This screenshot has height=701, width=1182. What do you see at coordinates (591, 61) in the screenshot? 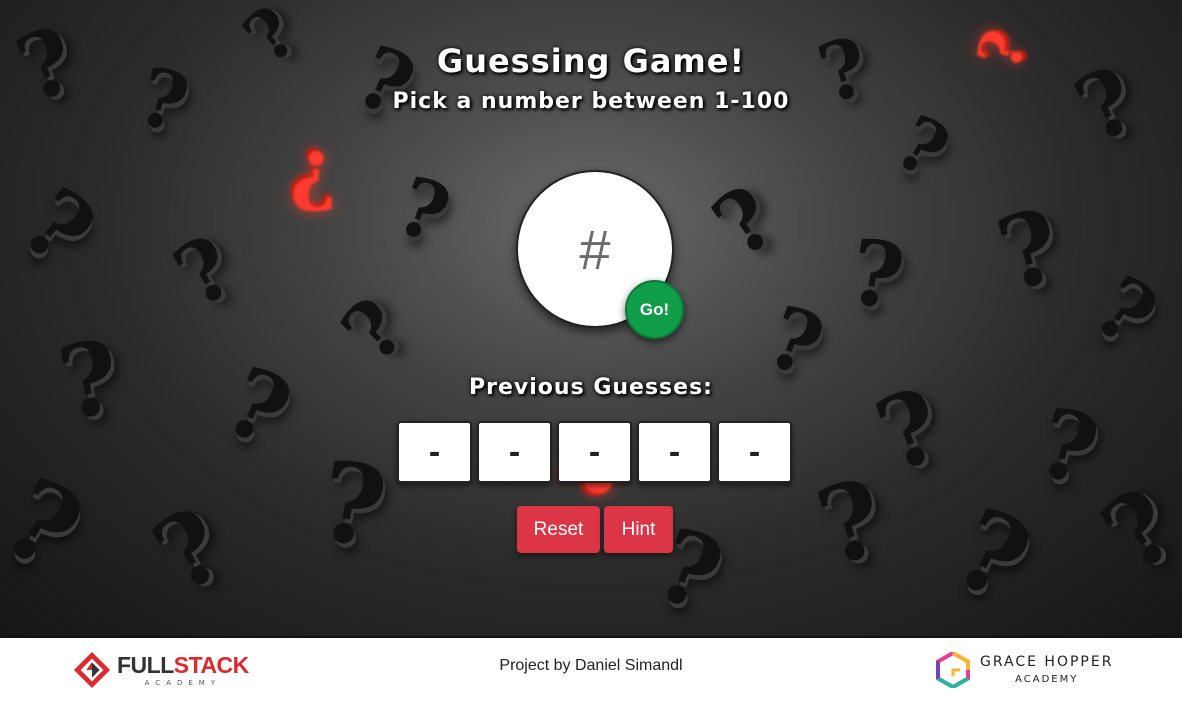
I see `page-title: Guessing Game!` at bounding box center [591, 61].